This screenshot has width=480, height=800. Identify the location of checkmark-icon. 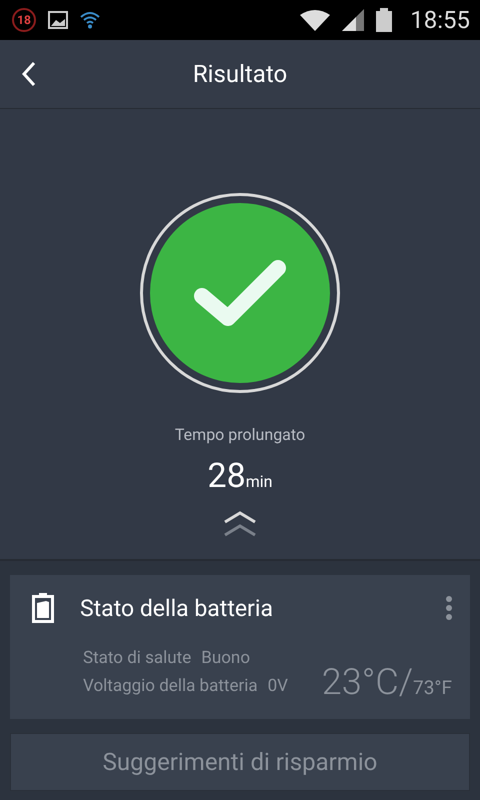
(240, 293).